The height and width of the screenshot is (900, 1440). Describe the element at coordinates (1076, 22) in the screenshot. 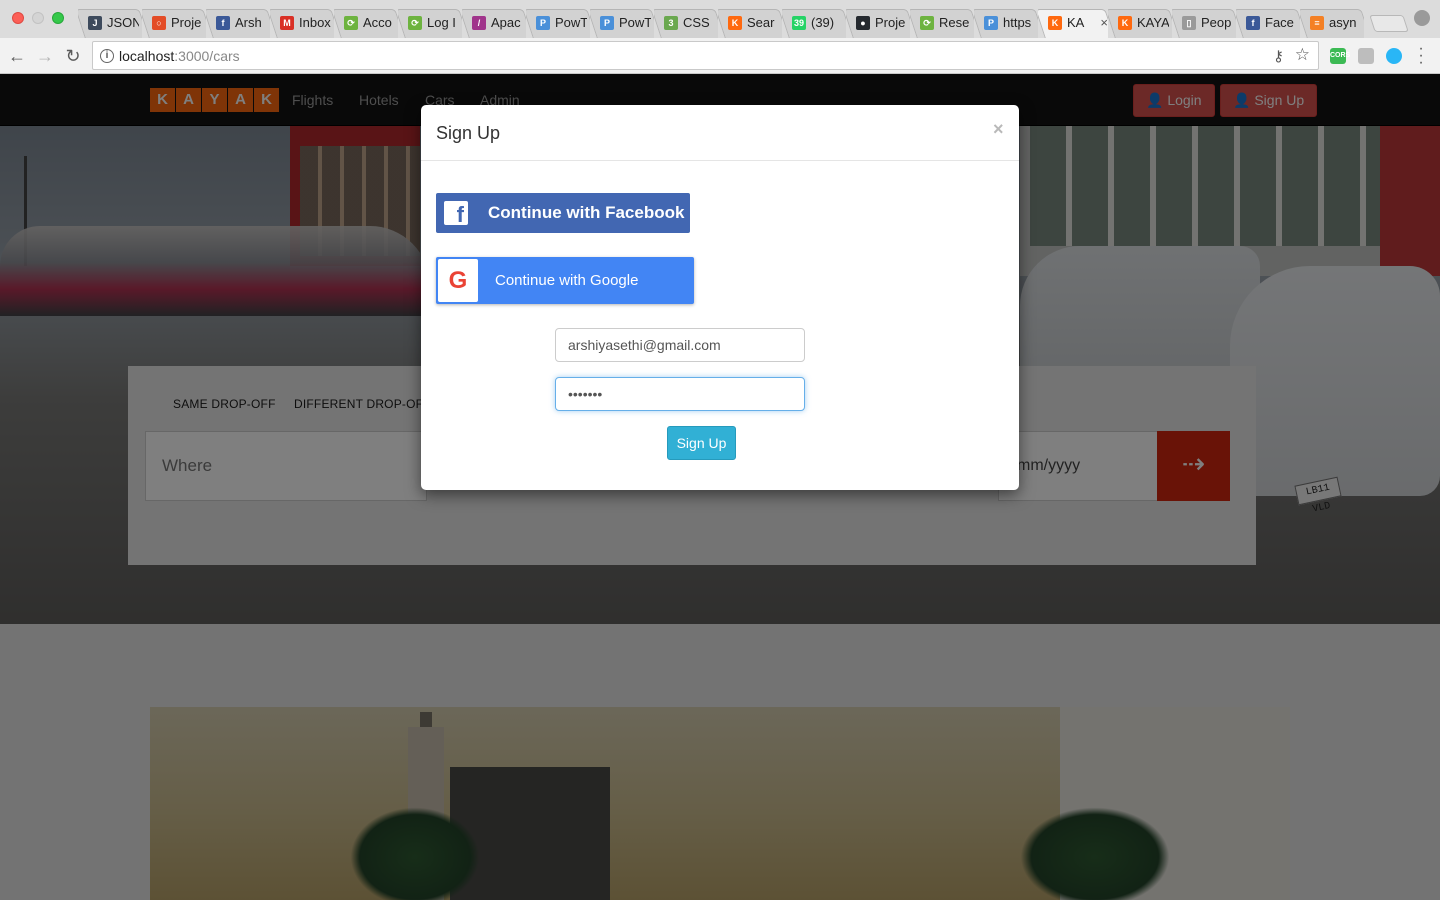

I see `tab-title: KA` at that location.